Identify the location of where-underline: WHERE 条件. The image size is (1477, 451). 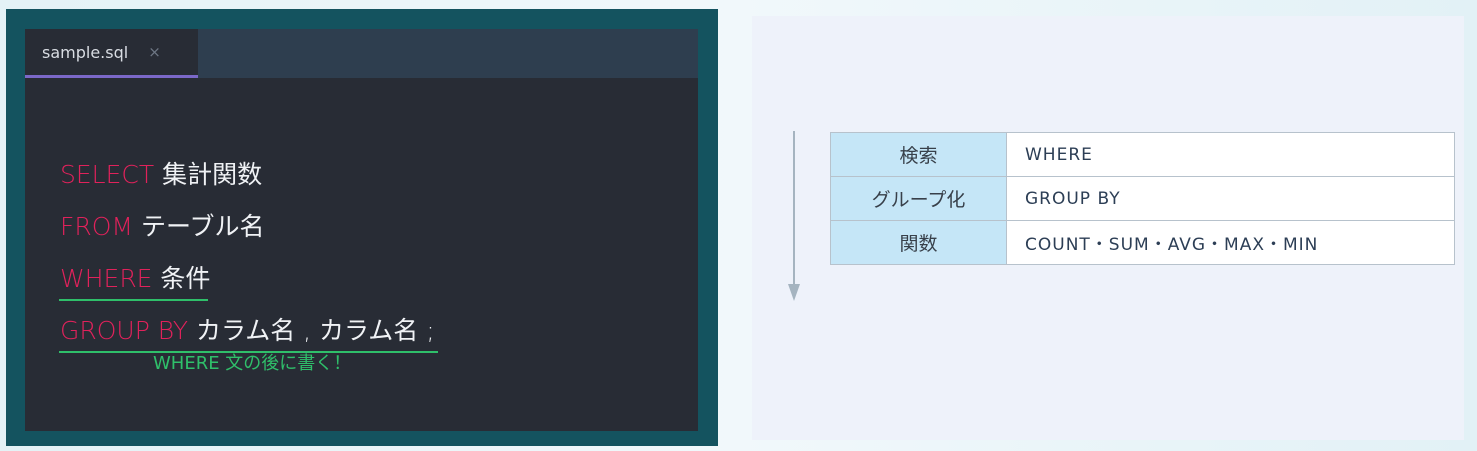
(134, 279).